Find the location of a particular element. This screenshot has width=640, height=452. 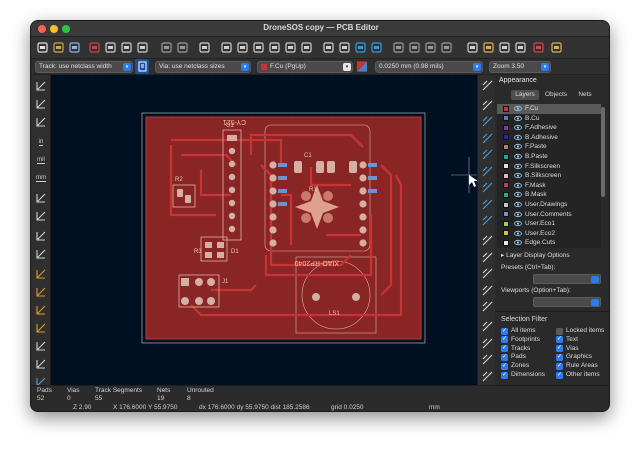

find-button is located at coordinates (204, 47).